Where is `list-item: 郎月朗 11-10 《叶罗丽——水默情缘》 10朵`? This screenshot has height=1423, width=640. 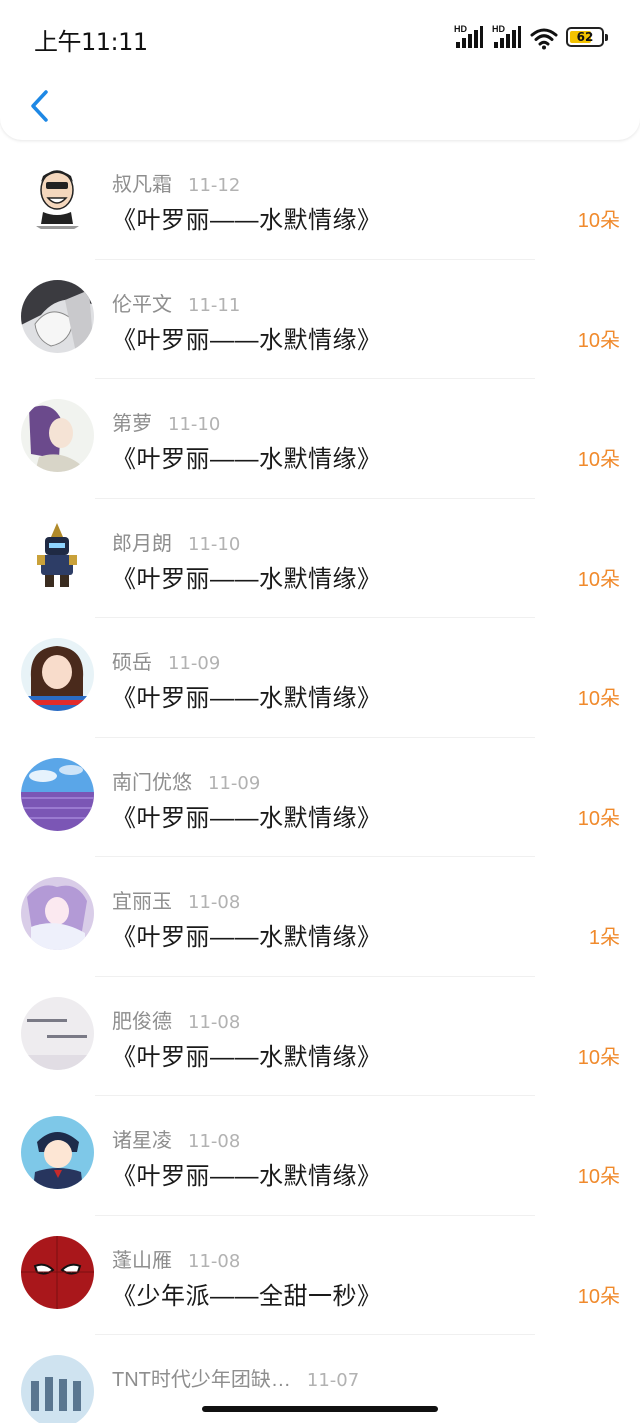
list-item: 郎月朗 11-10 《叶罗丽——水默情缘》 10朵 is located at coordinates (320, 558).